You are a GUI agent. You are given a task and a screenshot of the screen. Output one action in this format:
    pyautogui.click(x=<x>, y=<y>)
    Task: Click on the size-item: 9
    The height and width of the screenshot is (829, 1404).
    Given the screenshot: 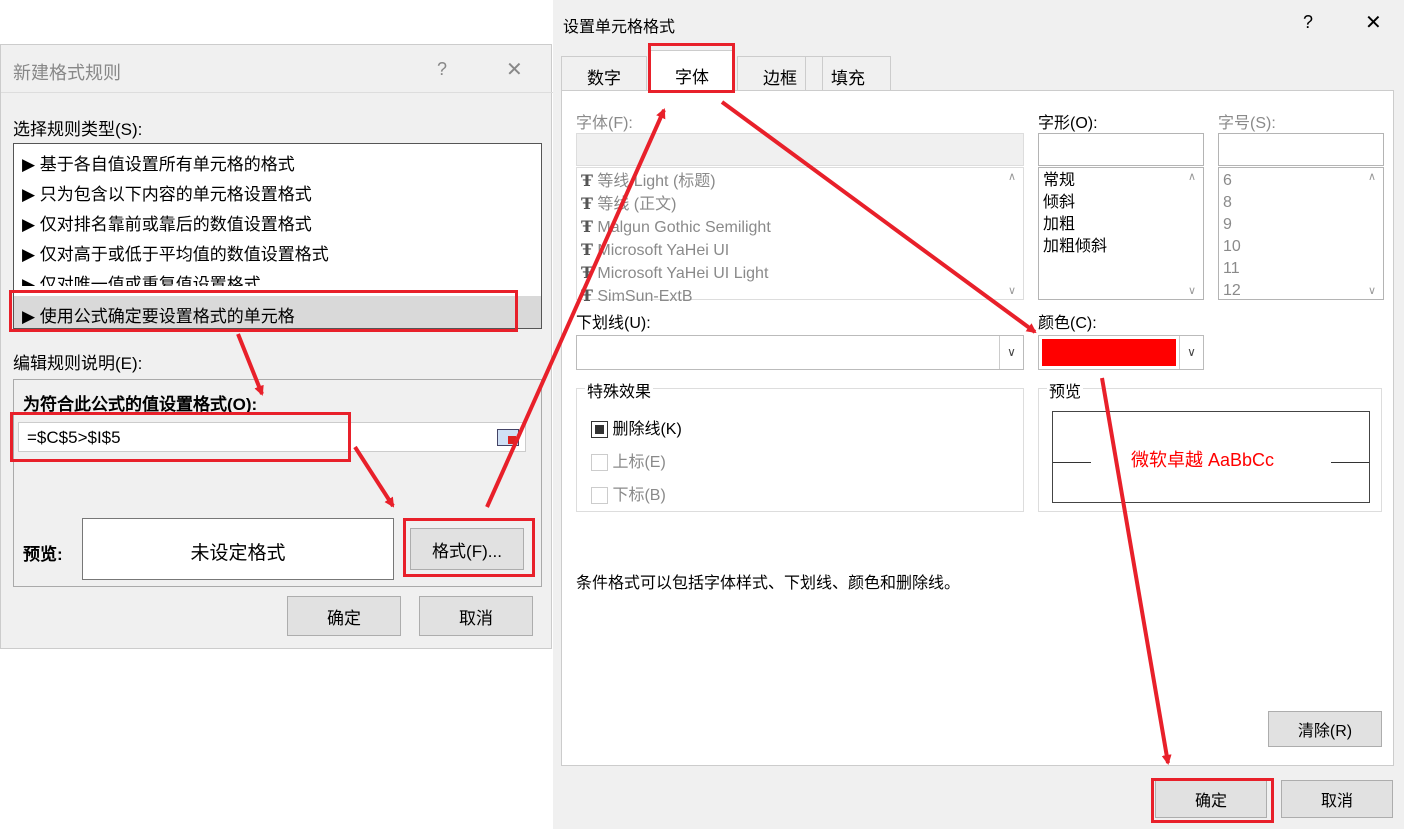 What is the action you would take?
    pyautogui.click(x=1232, y=225)
    